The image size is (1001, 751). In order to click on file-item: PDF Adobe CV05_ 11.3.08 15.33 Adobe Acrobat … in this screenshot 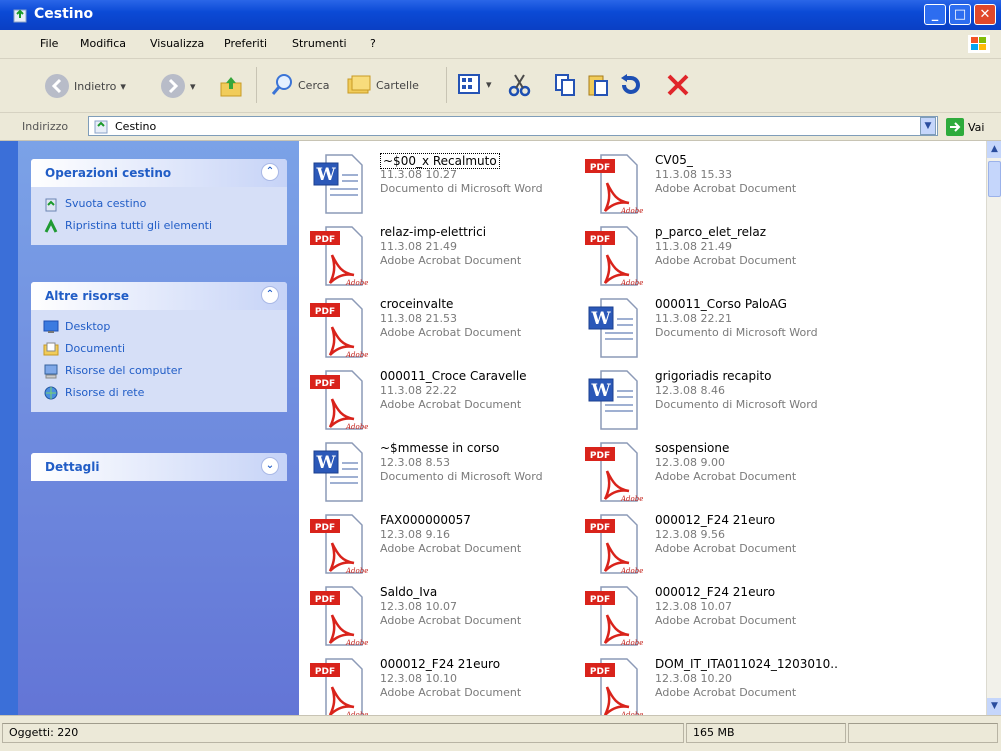, I will do `click(718, 188)`.